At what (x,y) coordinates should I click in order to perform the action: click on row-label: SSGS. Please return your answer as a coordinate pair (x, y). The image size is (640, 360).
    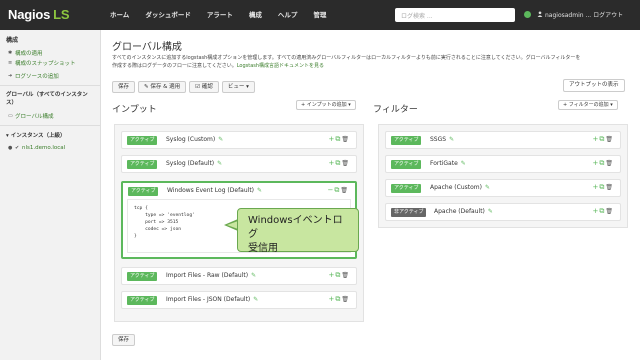
    Looking at the image, I should click on (438, 139).